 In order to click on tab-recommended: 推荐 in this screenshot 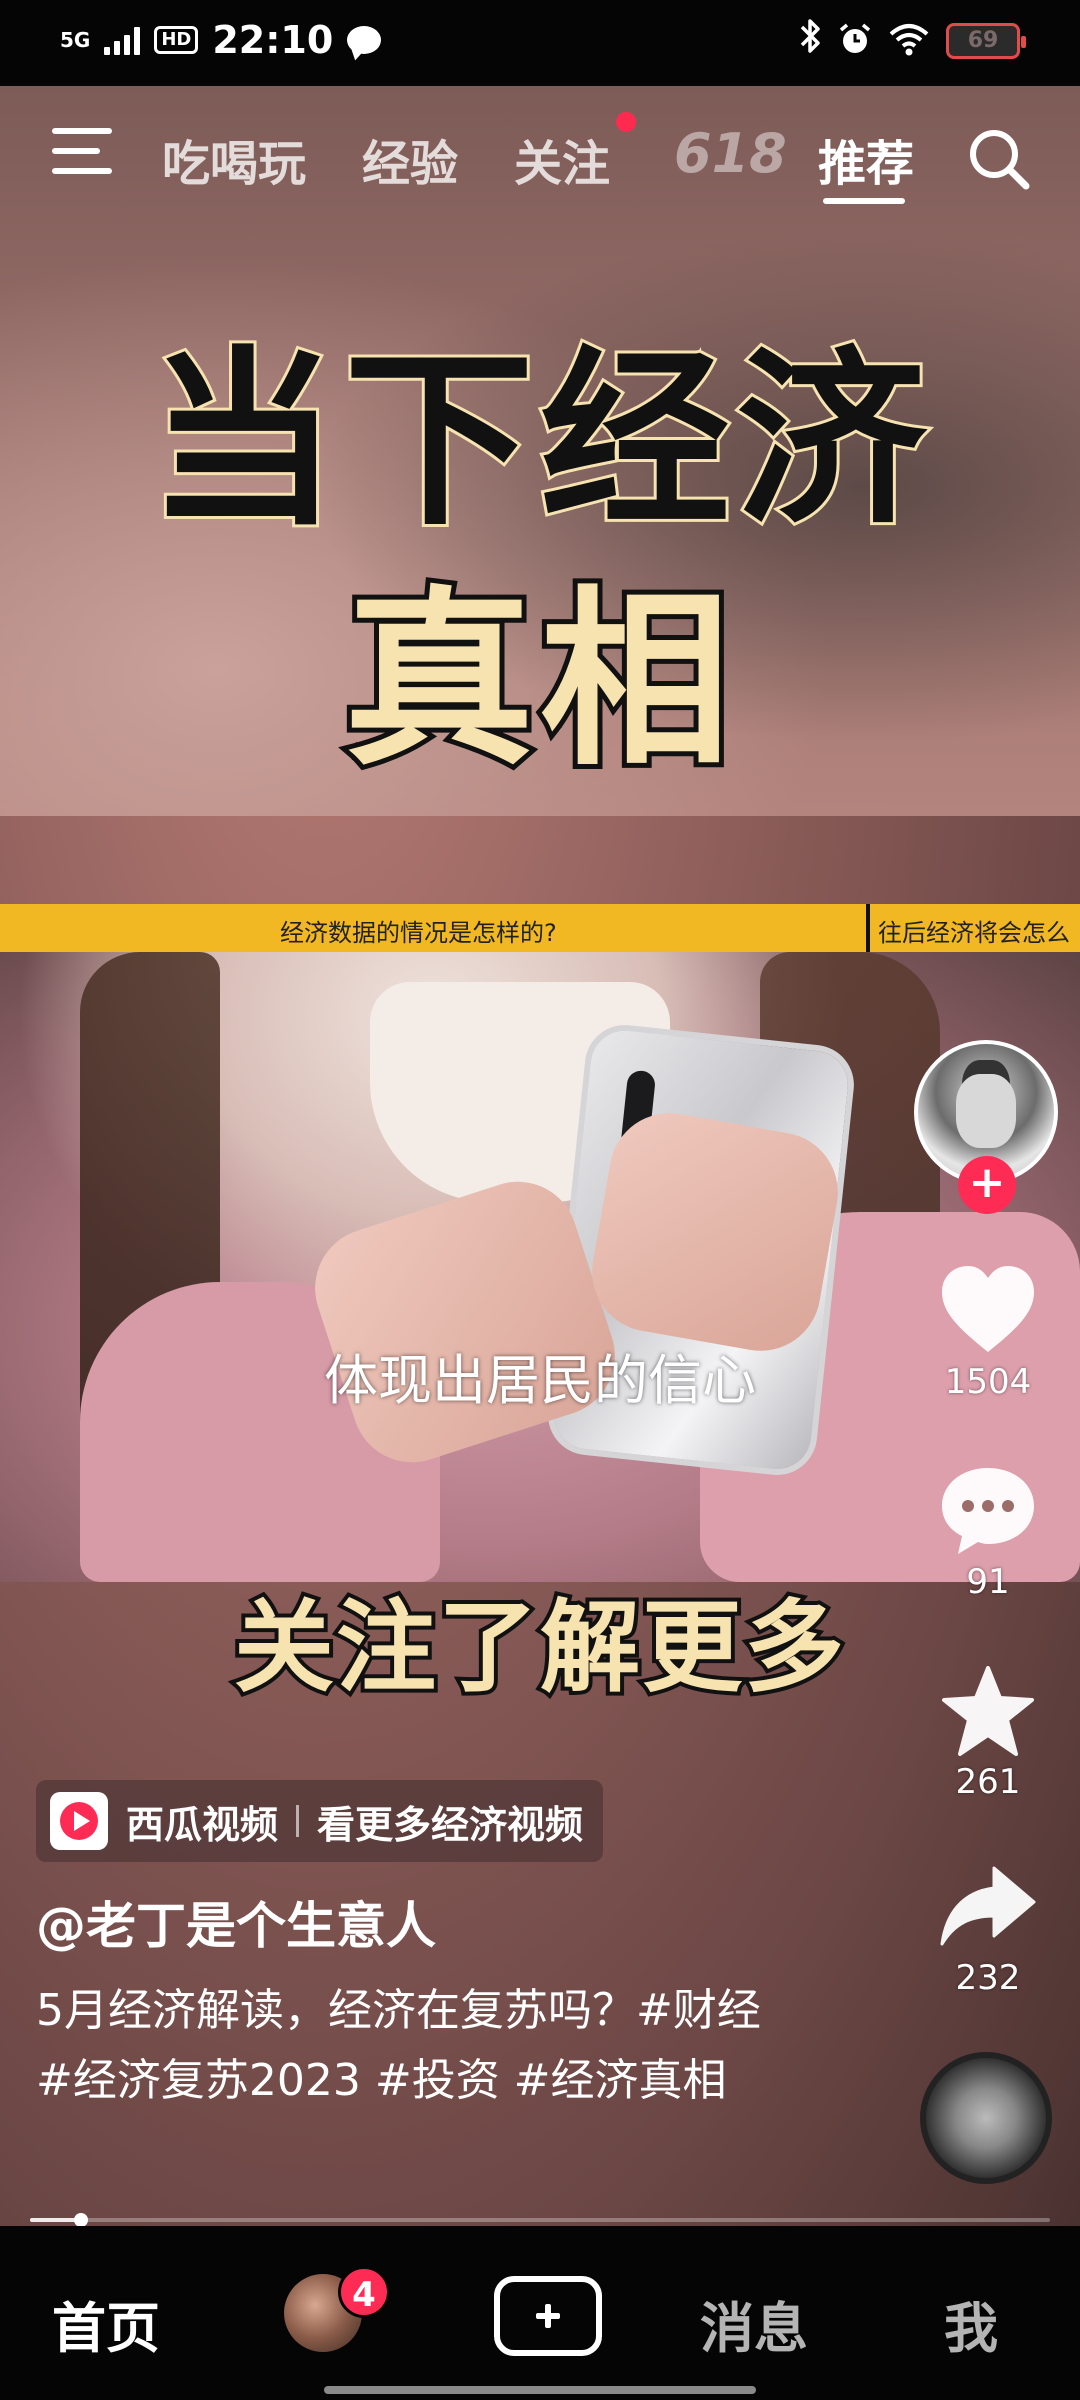, I will do `click(866, 159)`.